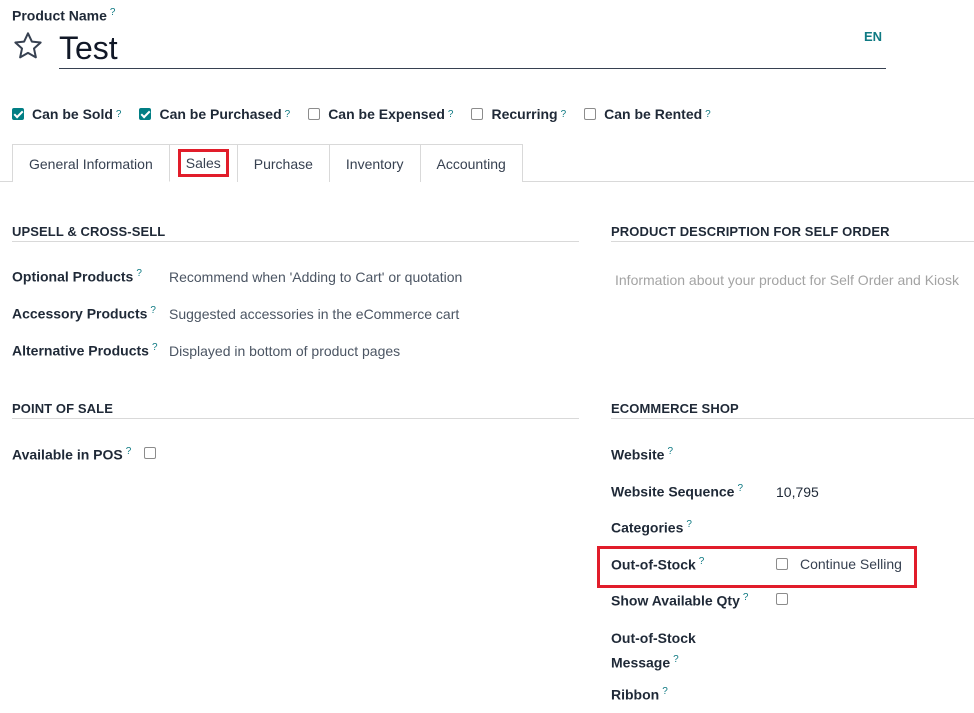 The height and width of the screenshot is (713, 974). What do you see at coordinates (873, 36) in the screenshot?
I see `language-button: EN` at bounding box center [873, 36].